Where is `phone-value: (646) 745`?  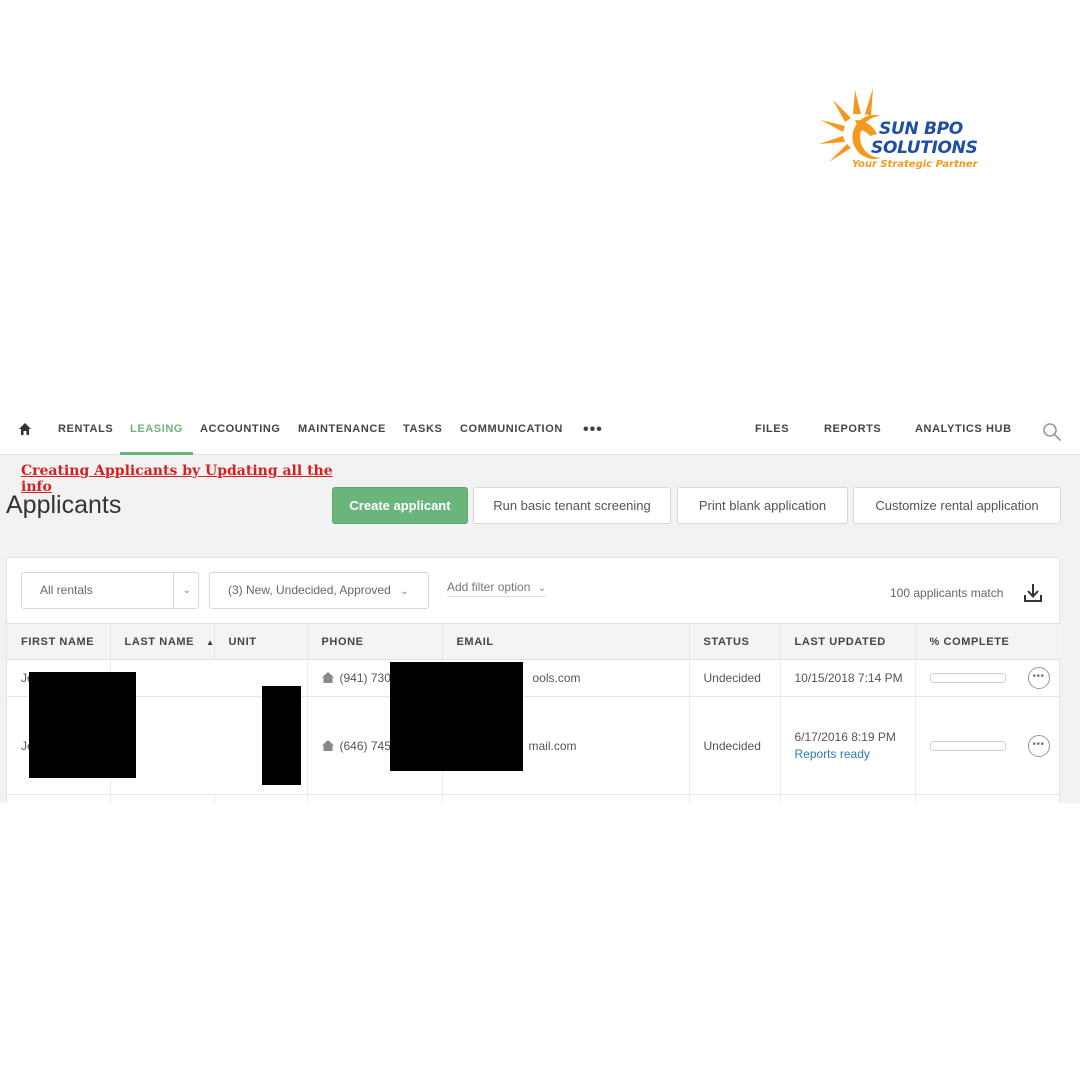
phone-value: (646) 745 is located at coordinates (365, 745).